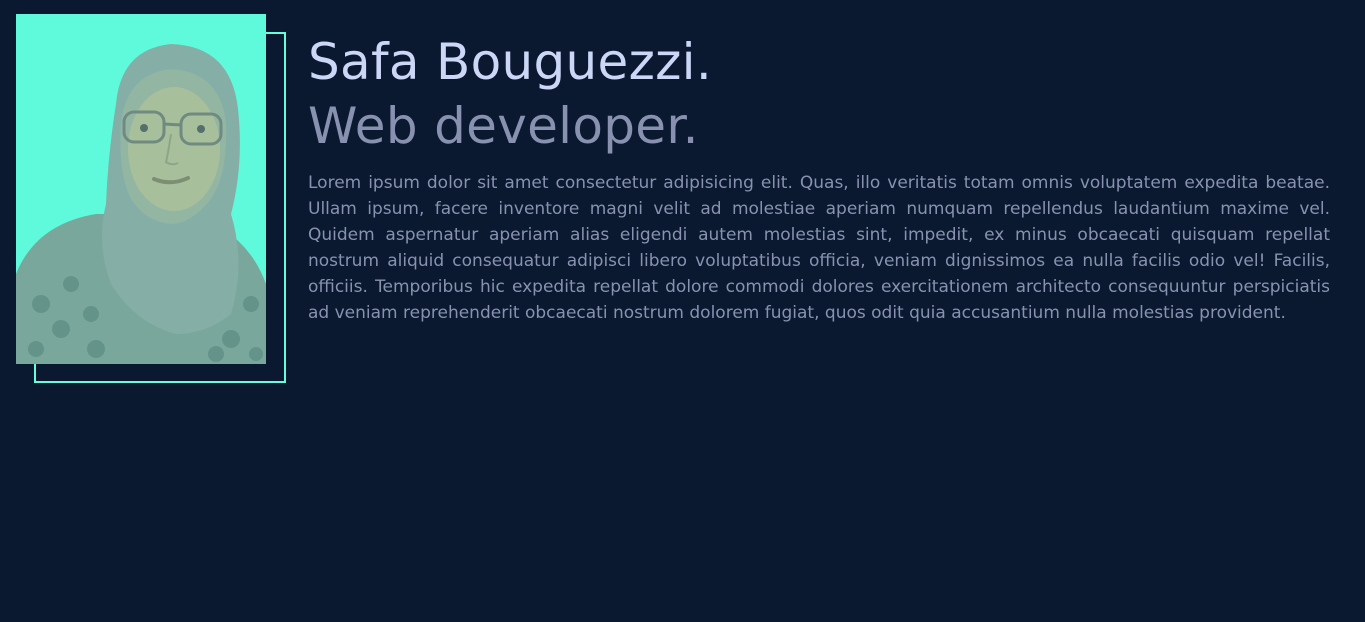  Describe the element at coordinates (503, 126) in the screenshot. I see `profile-role: Web developer.` at that location.